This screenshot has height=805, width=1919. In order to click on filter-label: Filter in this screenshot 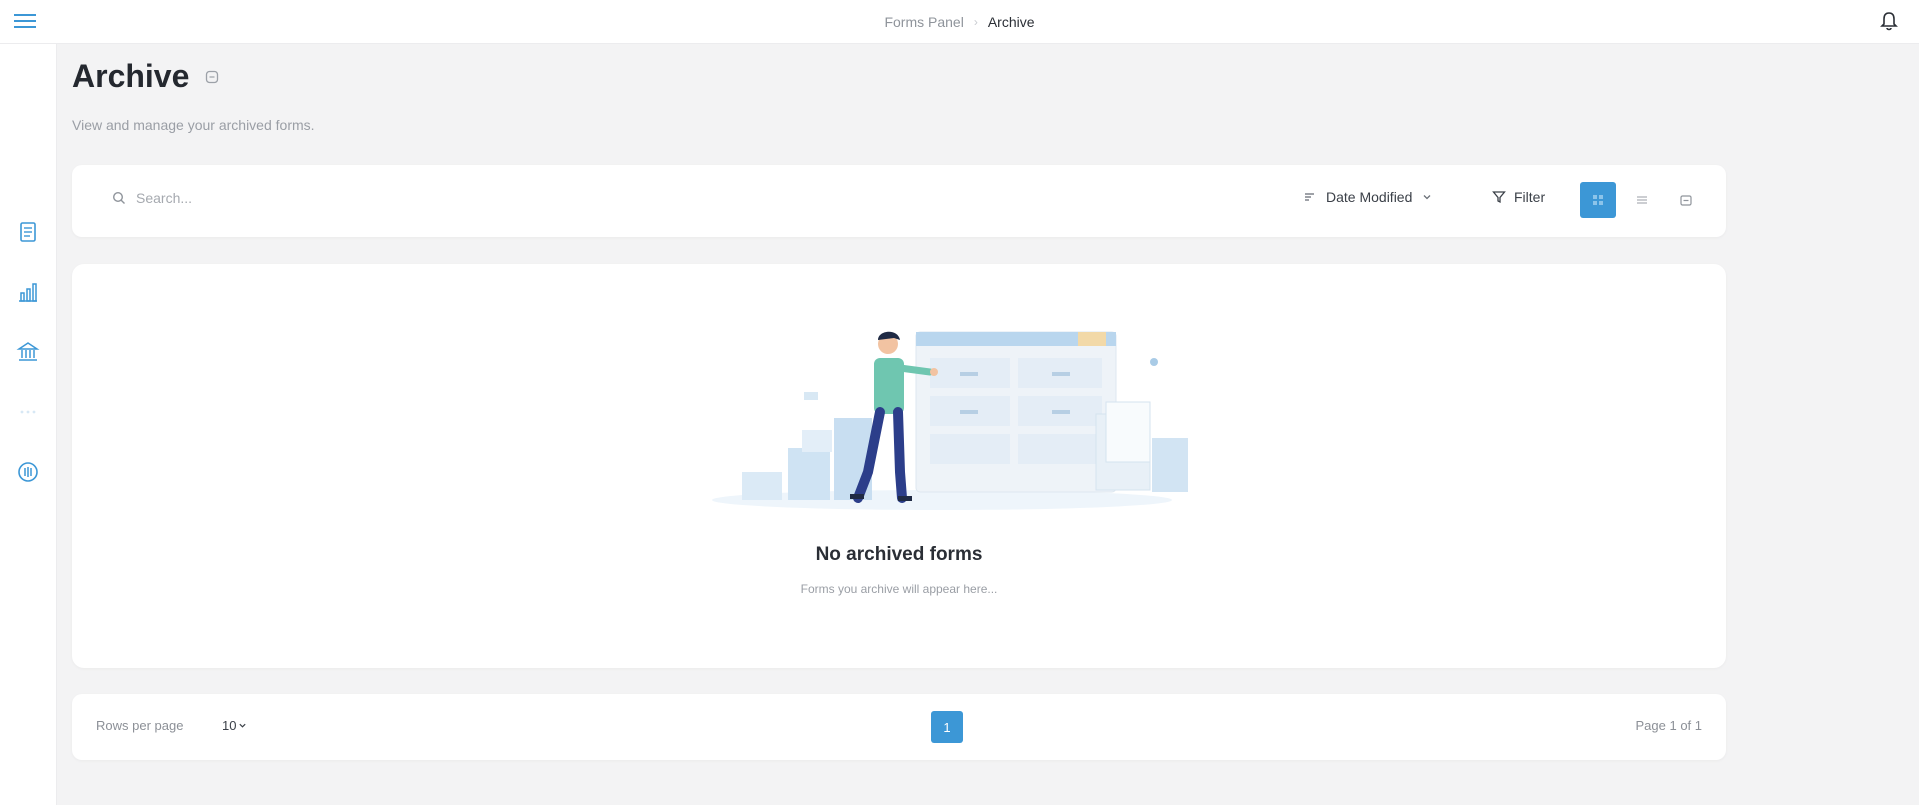, I will do `click(1530, 197)`.